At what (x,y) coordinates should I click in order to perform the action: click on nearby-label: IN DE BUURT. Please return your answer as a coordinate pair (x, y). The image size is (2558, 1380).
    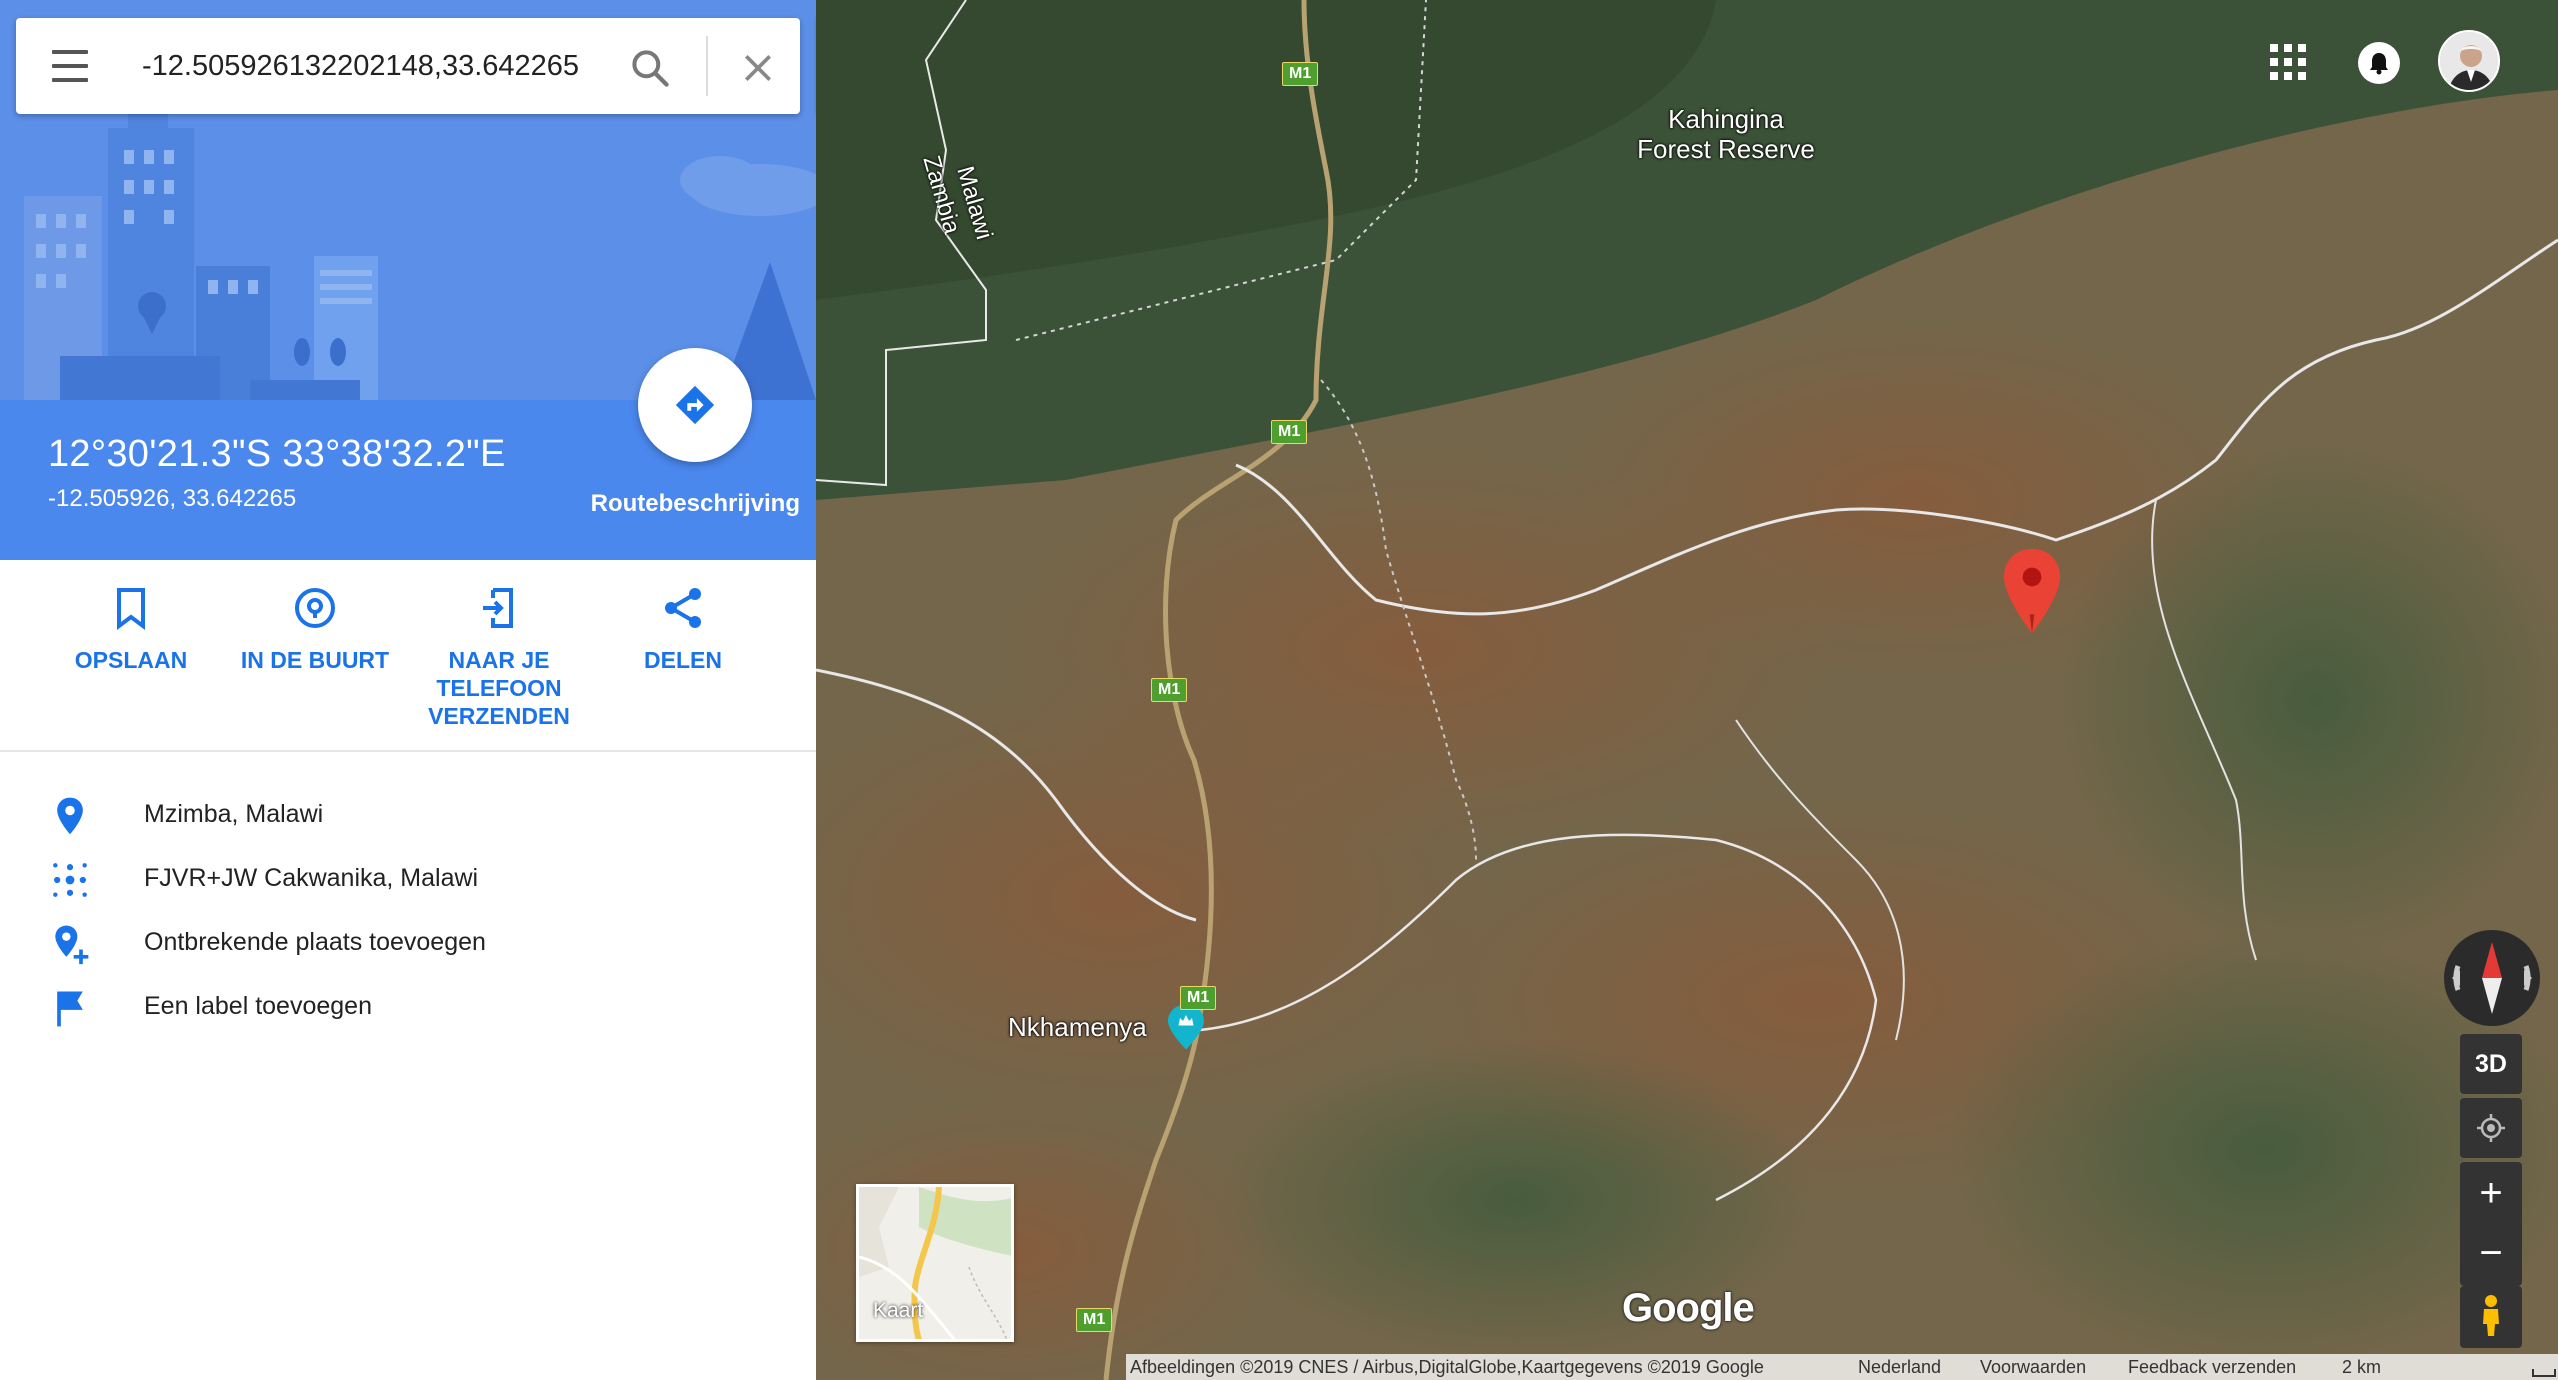
    Looking at the image, I should click on (315, 660).